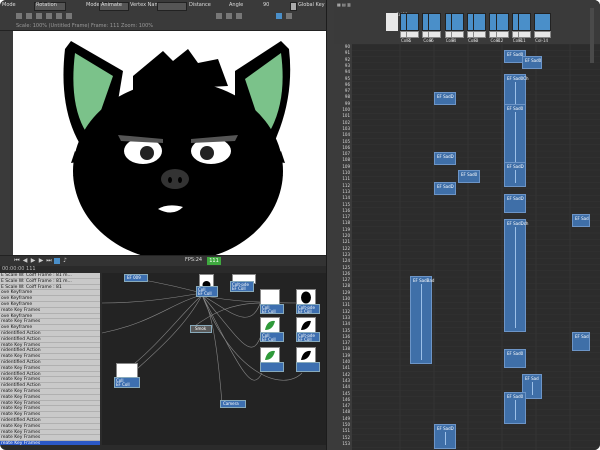 Image resolution: width=600 pixels, height=450 pixels. What do you see at coordinates (293, 6) in the screenshot?
I see `global-key-checkbox` at bounding box center [293, 6].